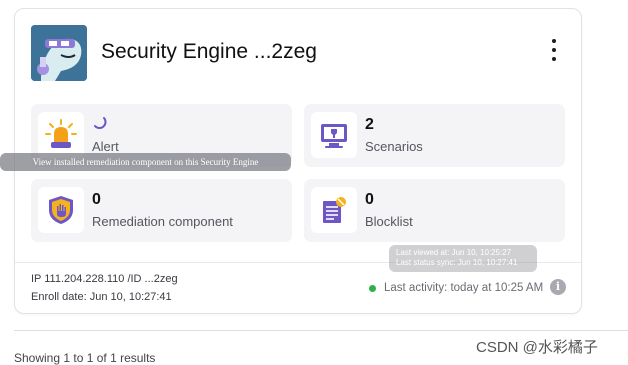 Image resolution: width=628 pixels, height=365 pixels. I want to click on last-viewed-text: Last viewed at: Jun 10, 10:25:27, so click(454, 252).